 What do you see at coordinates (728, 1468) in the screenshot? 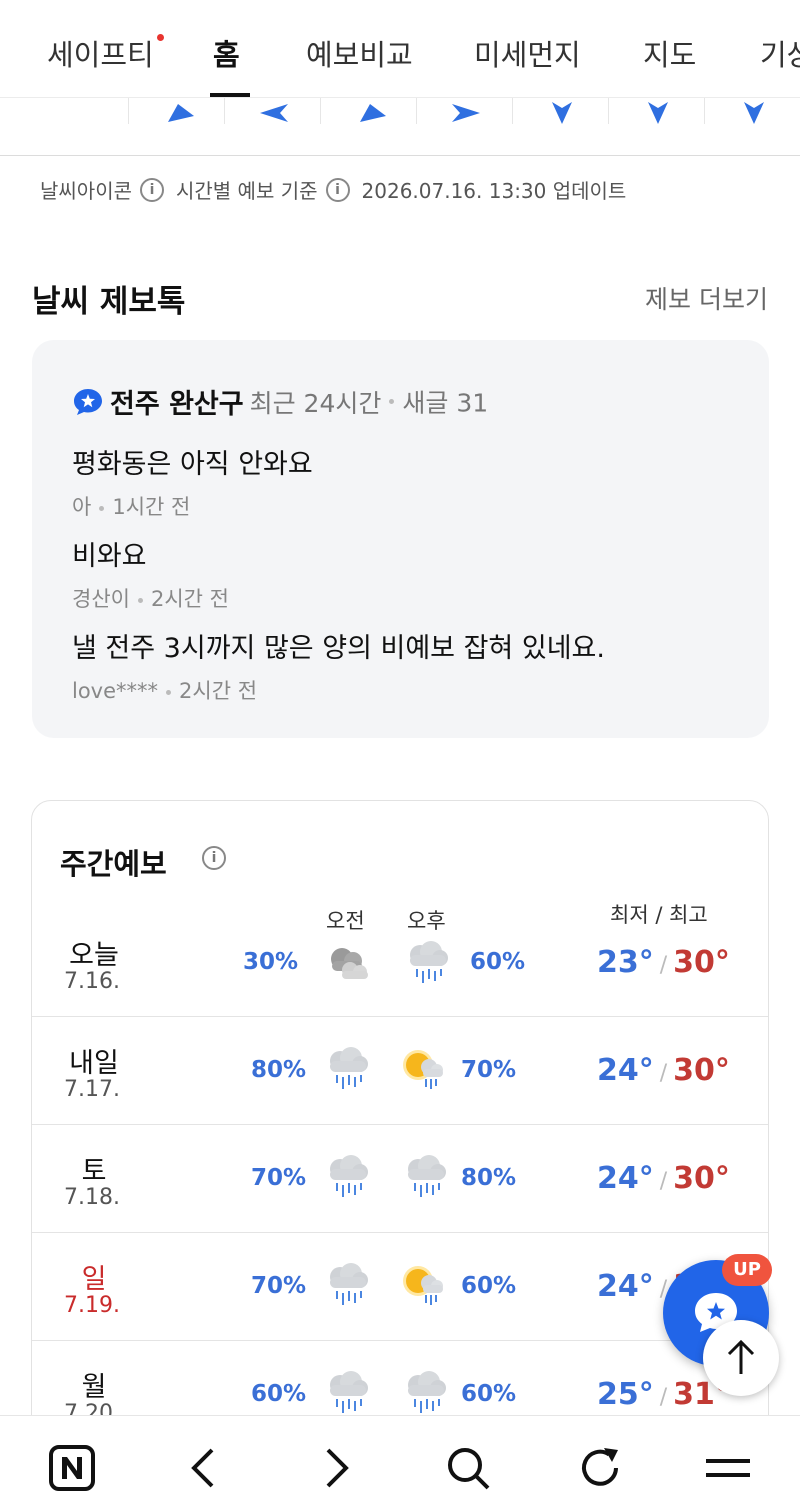
I see `menu-icon` at bounding box center [728, 1468].